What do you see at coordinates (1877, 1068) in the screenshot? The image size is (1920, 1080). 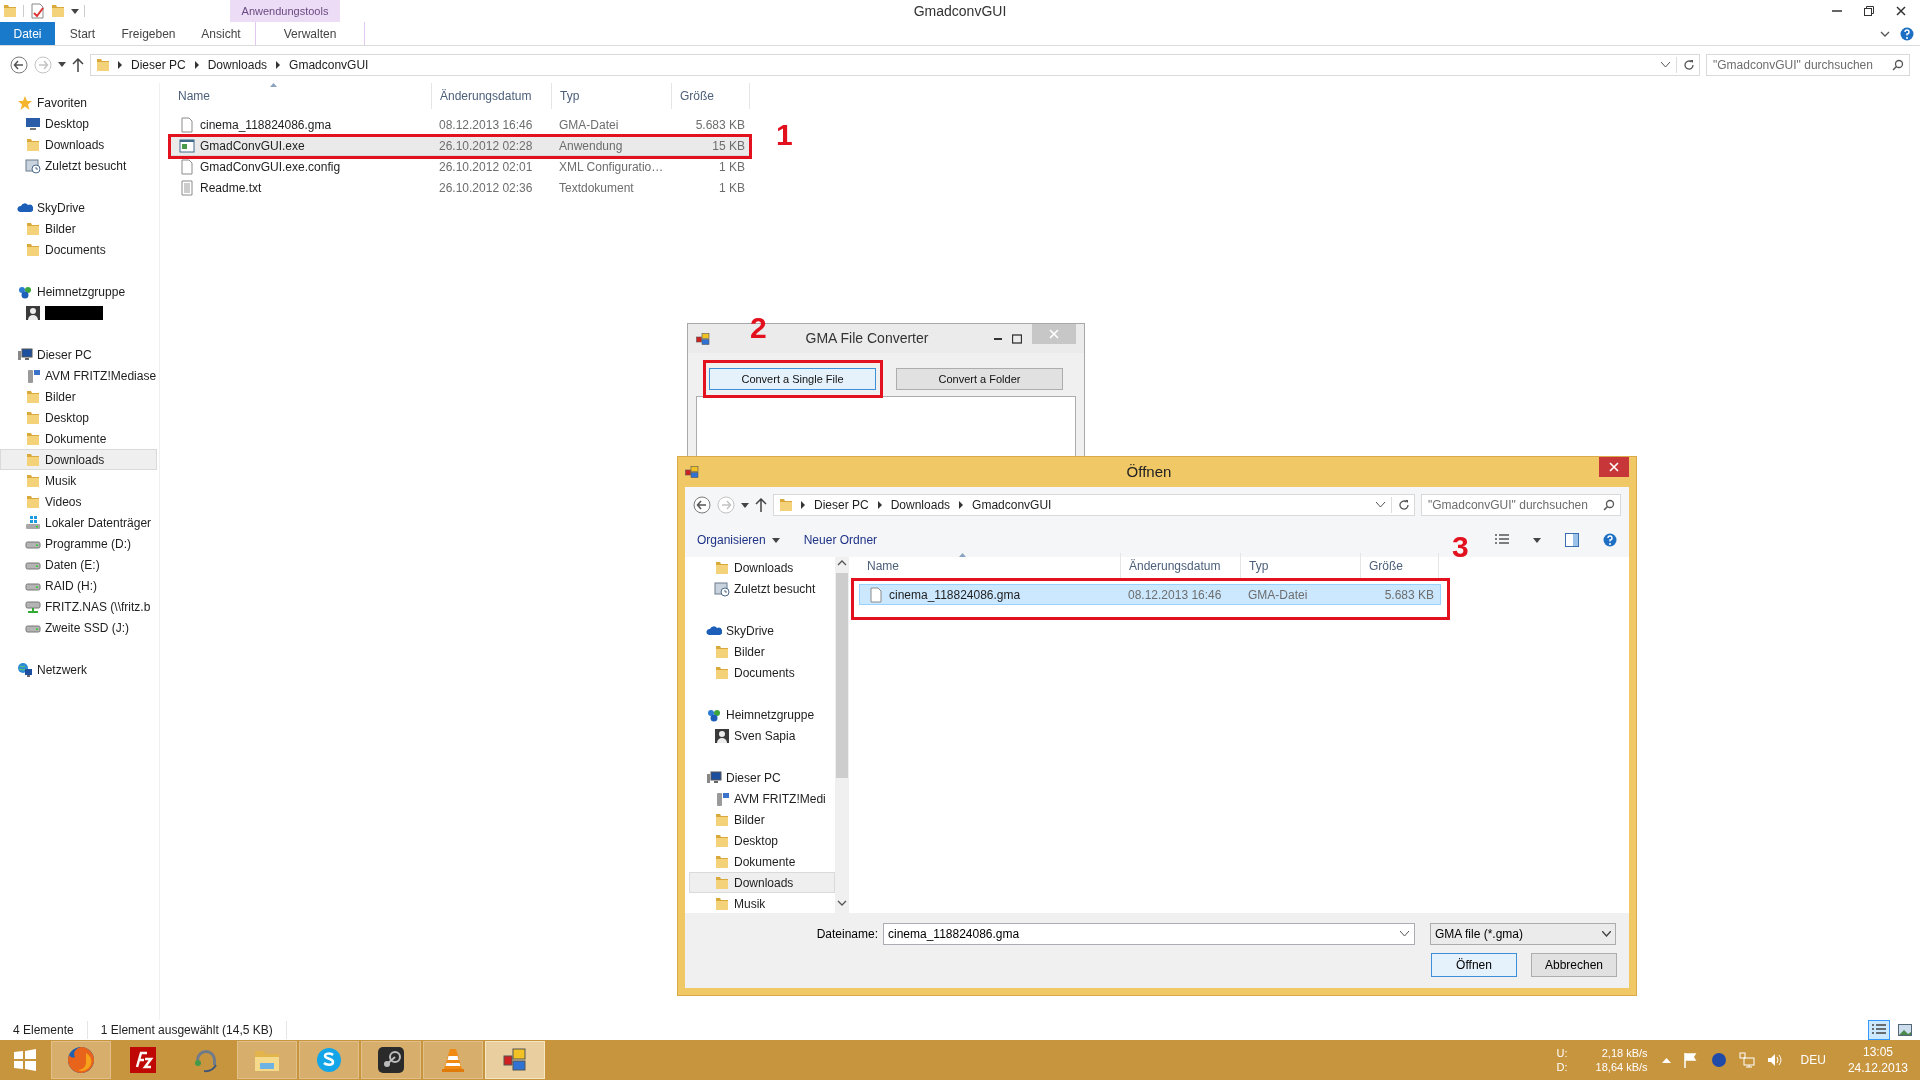 I see `clock-date: 24.12.2013` at bounding box center [1877, 1068].